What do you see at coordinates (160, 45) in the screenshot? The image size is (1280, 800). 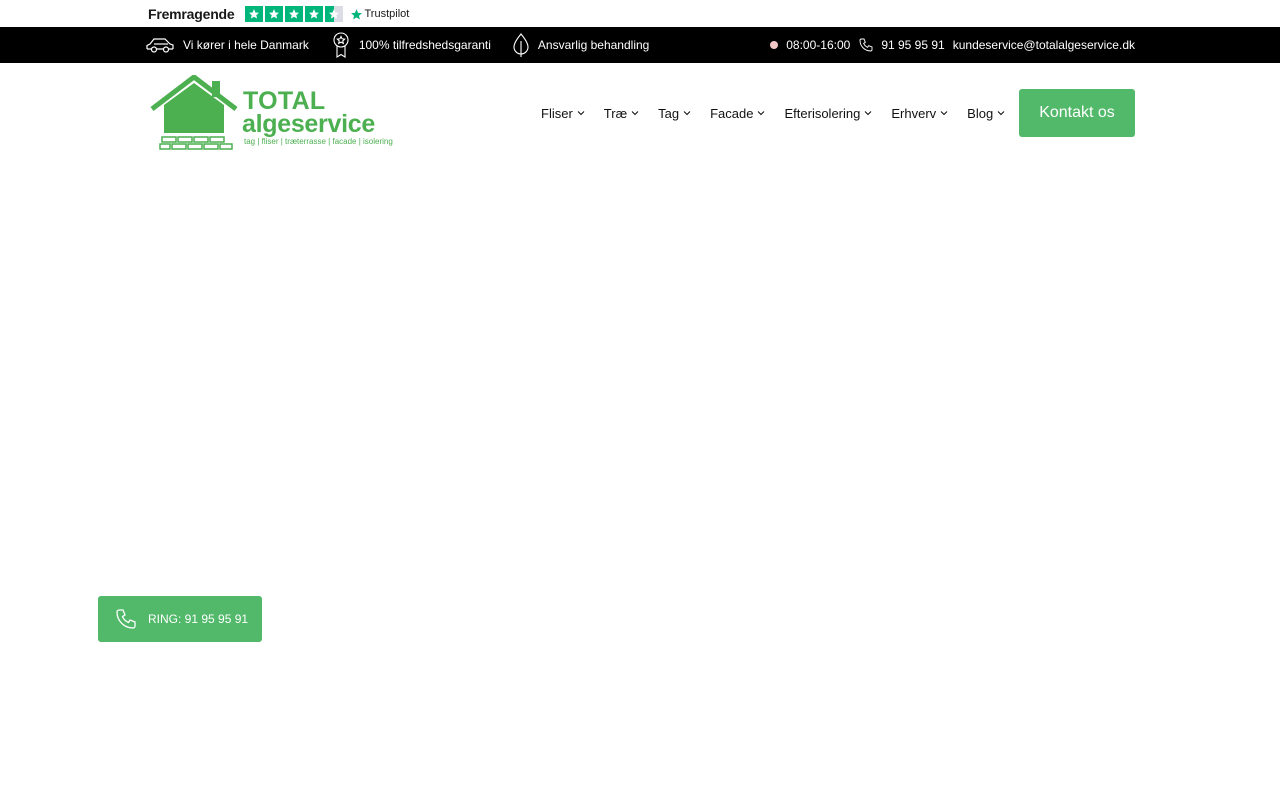 I see `car-icon` at bounding box center [160, 45].